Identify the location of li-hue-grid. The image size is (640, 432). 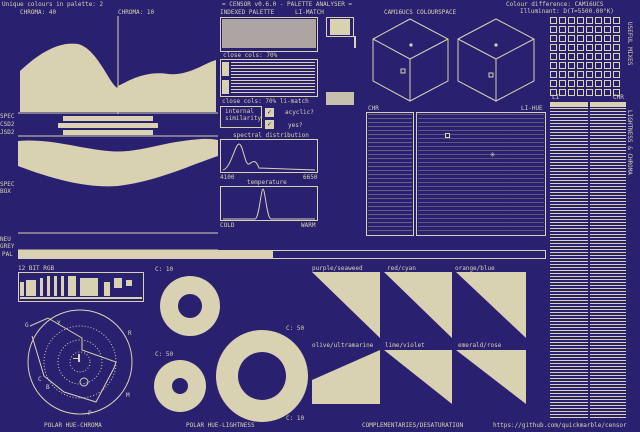
(481, 174).